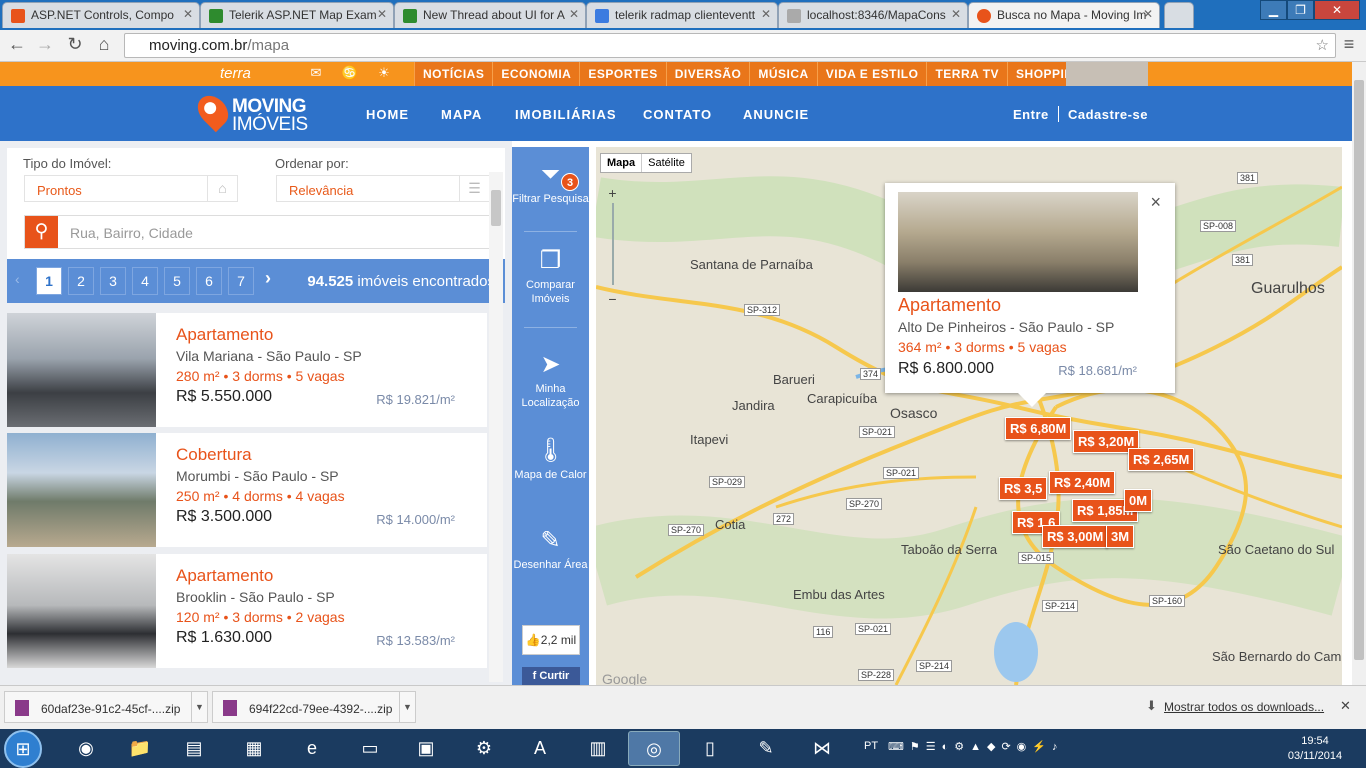 Image resolution: width=1366 pixels, height=768 pixels. Describe the element at coordinates (1108, 114) in the screenshot. I see `signup-link: Cadastre-se` at that location.